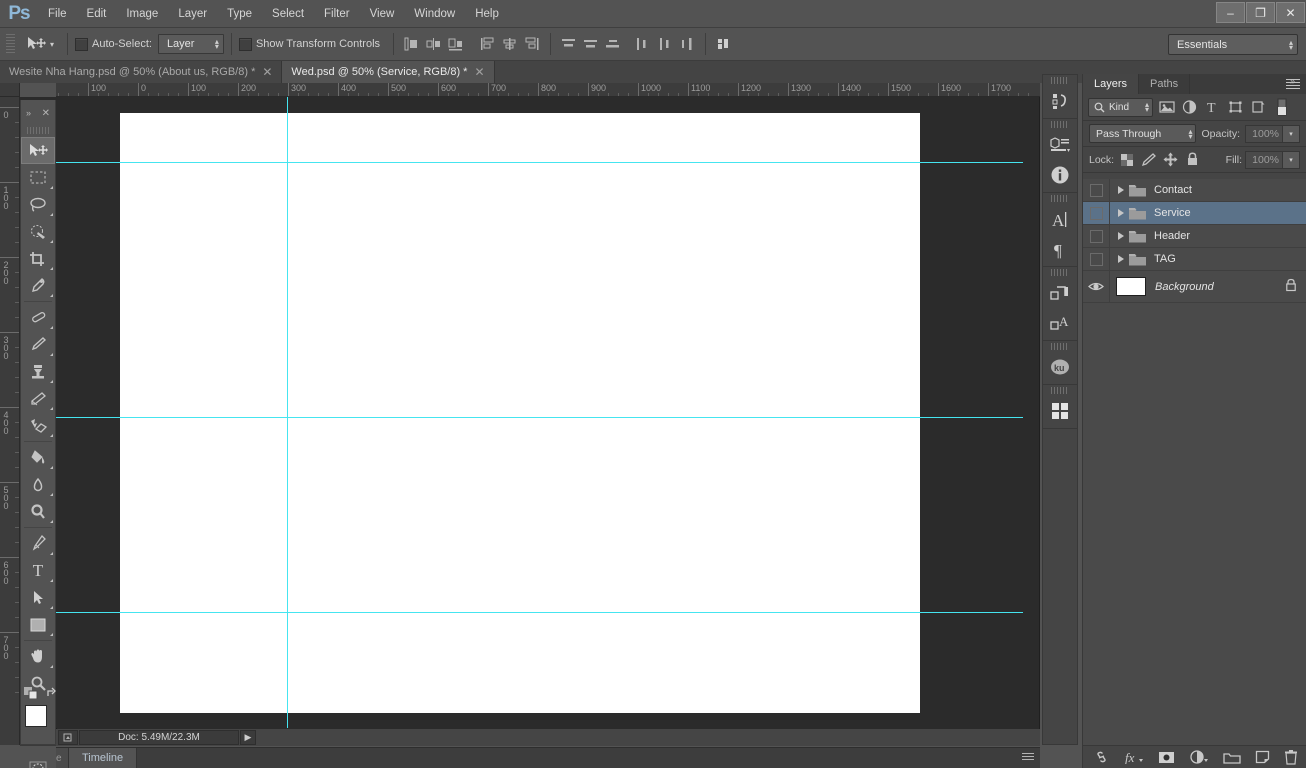  What do you see at coordinates (1120, 107) in the screenshot?
I see `layer-filter-kind-dropdown: Kind ▴ ▾` at bounding box center [1120, 107].